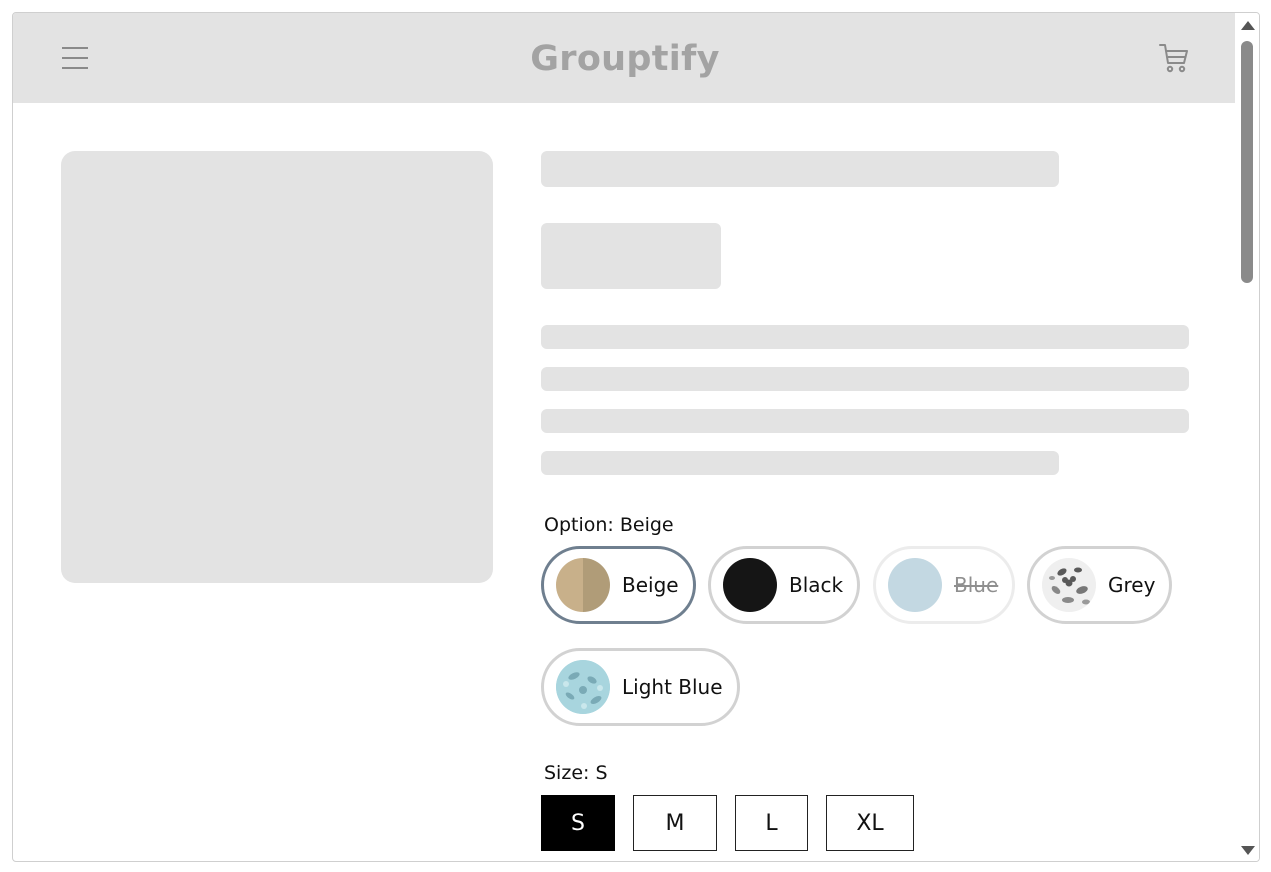 The image size is (1271, 872). I want to click on size-label: Size: S, so click(576, 773).